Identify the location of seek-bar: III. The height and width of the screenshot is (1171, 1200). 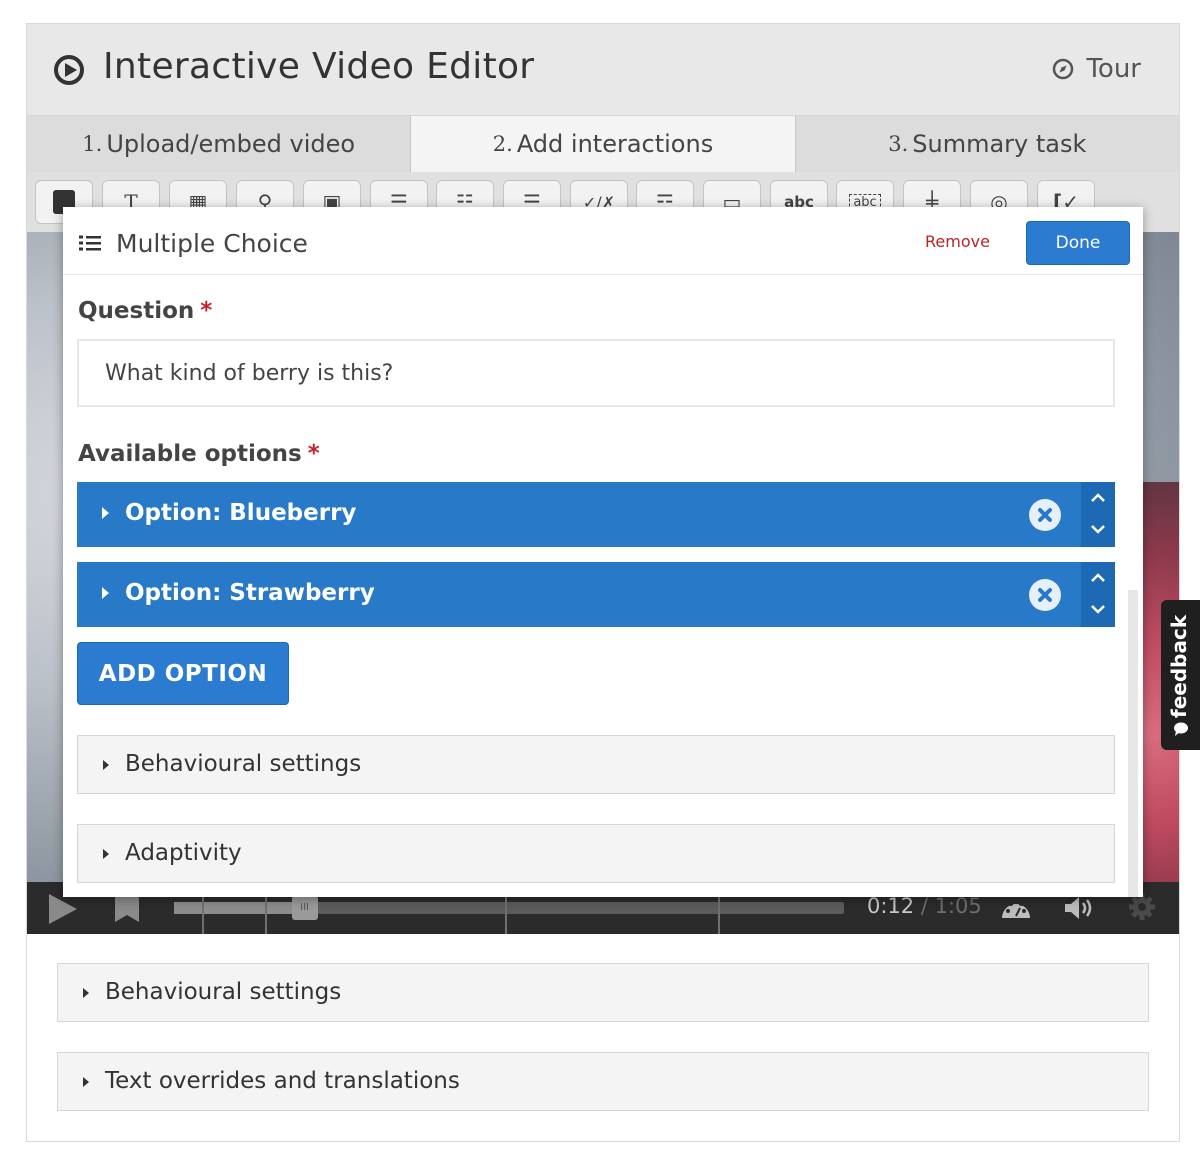
(509, 908).